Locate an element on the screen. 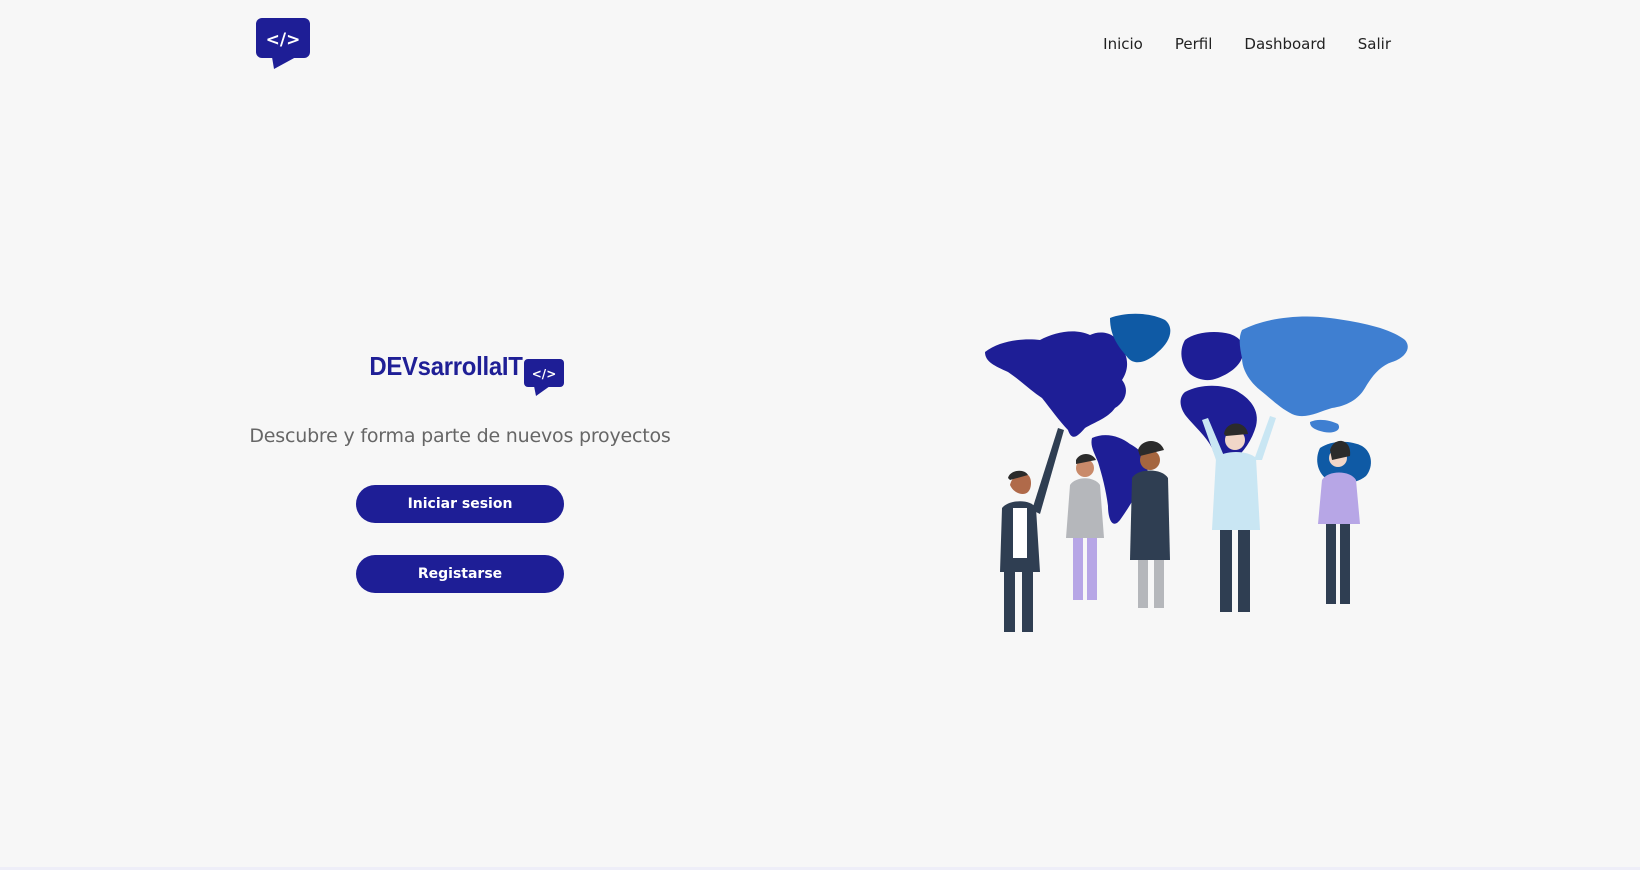  nav-item-dashboard: Dashboard is located at coordinates (1284, 44).